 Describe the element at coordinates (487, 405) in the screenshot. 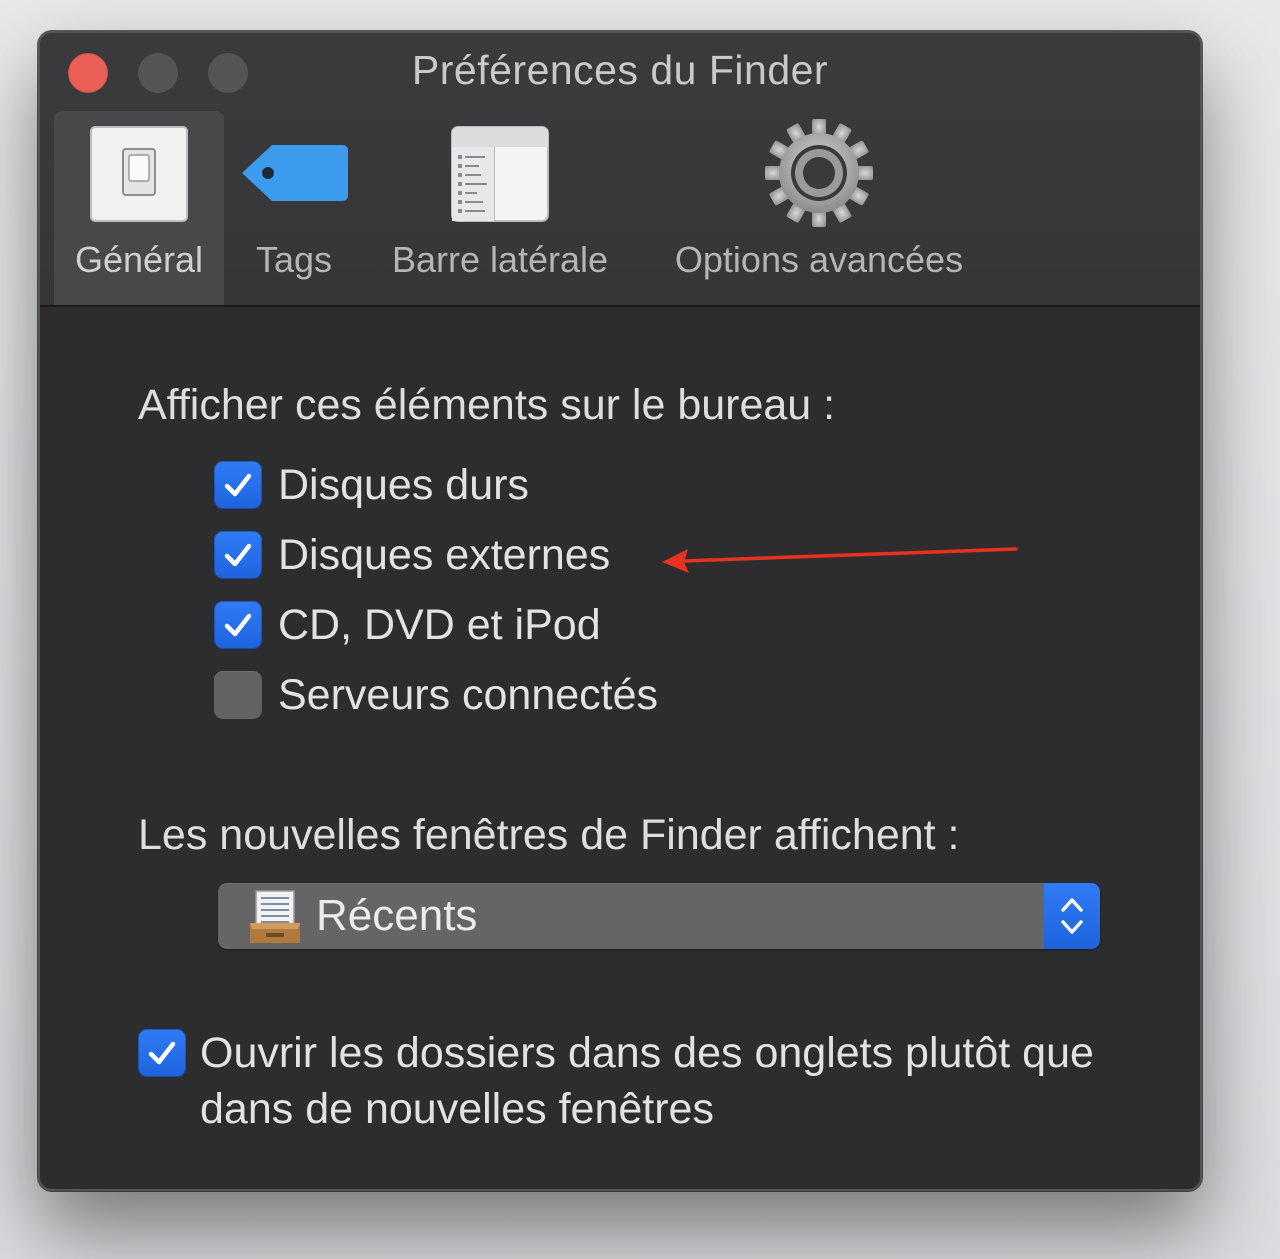

I see `desktop-items-heading: Afficher ces éléments sur le bureau :` at that location.